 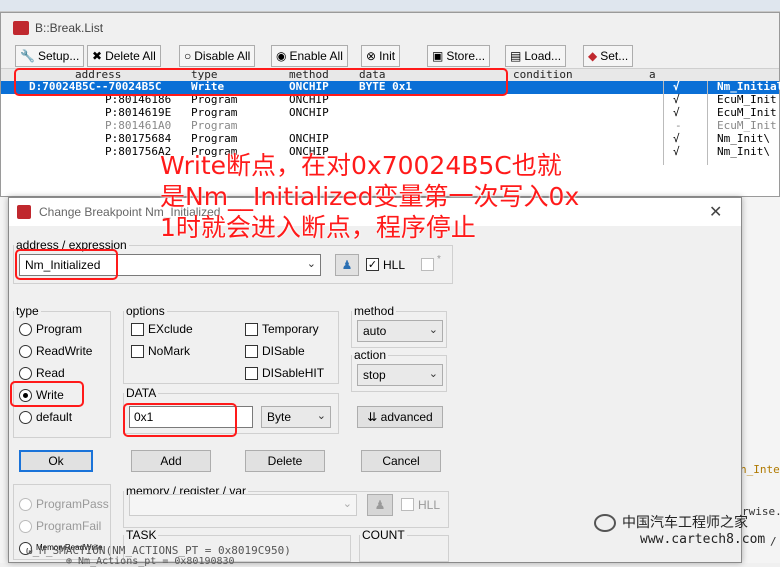 I want to click on store-icon: ▣, so click(x=438, y=56).